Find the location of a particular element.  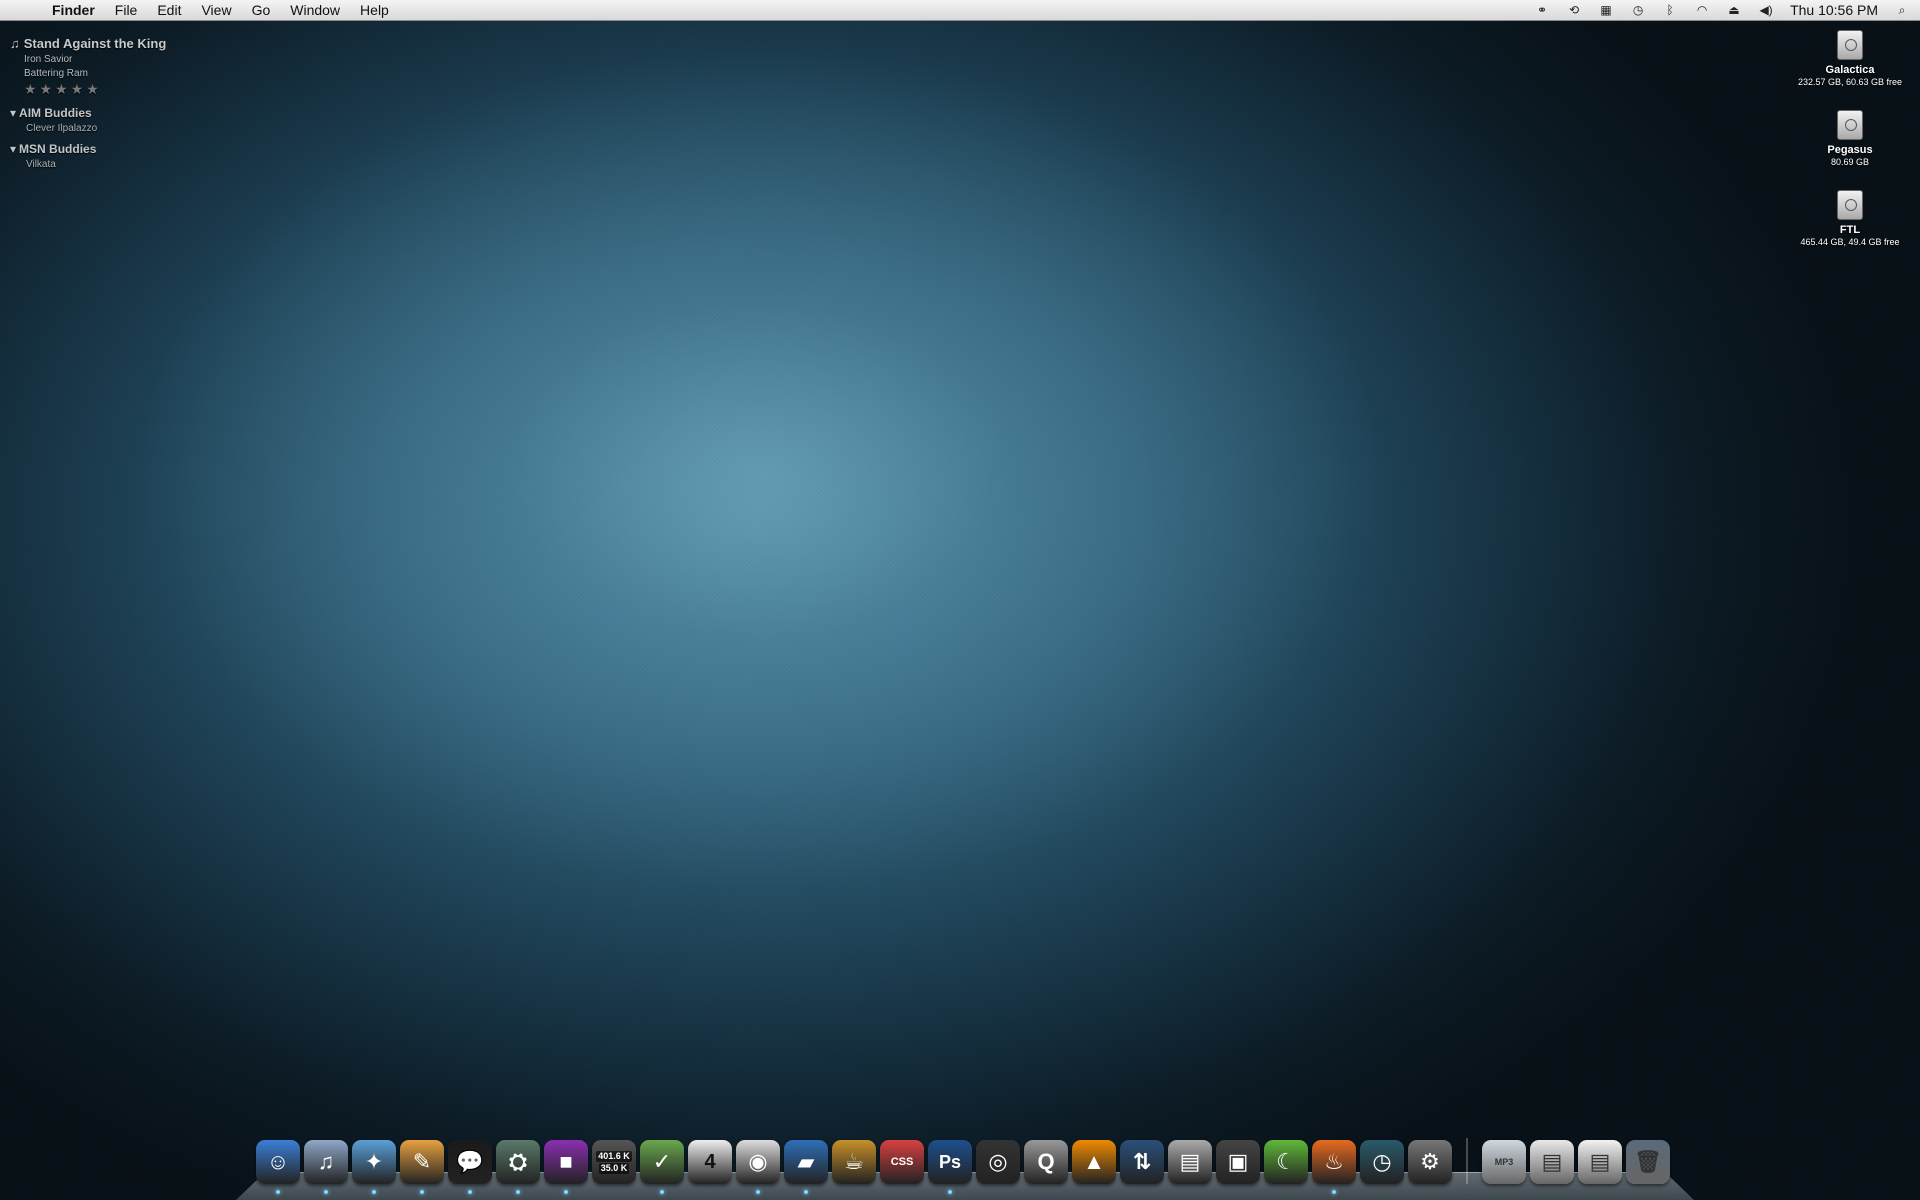

css-label: CSS is located at coordinates (902, 1162).